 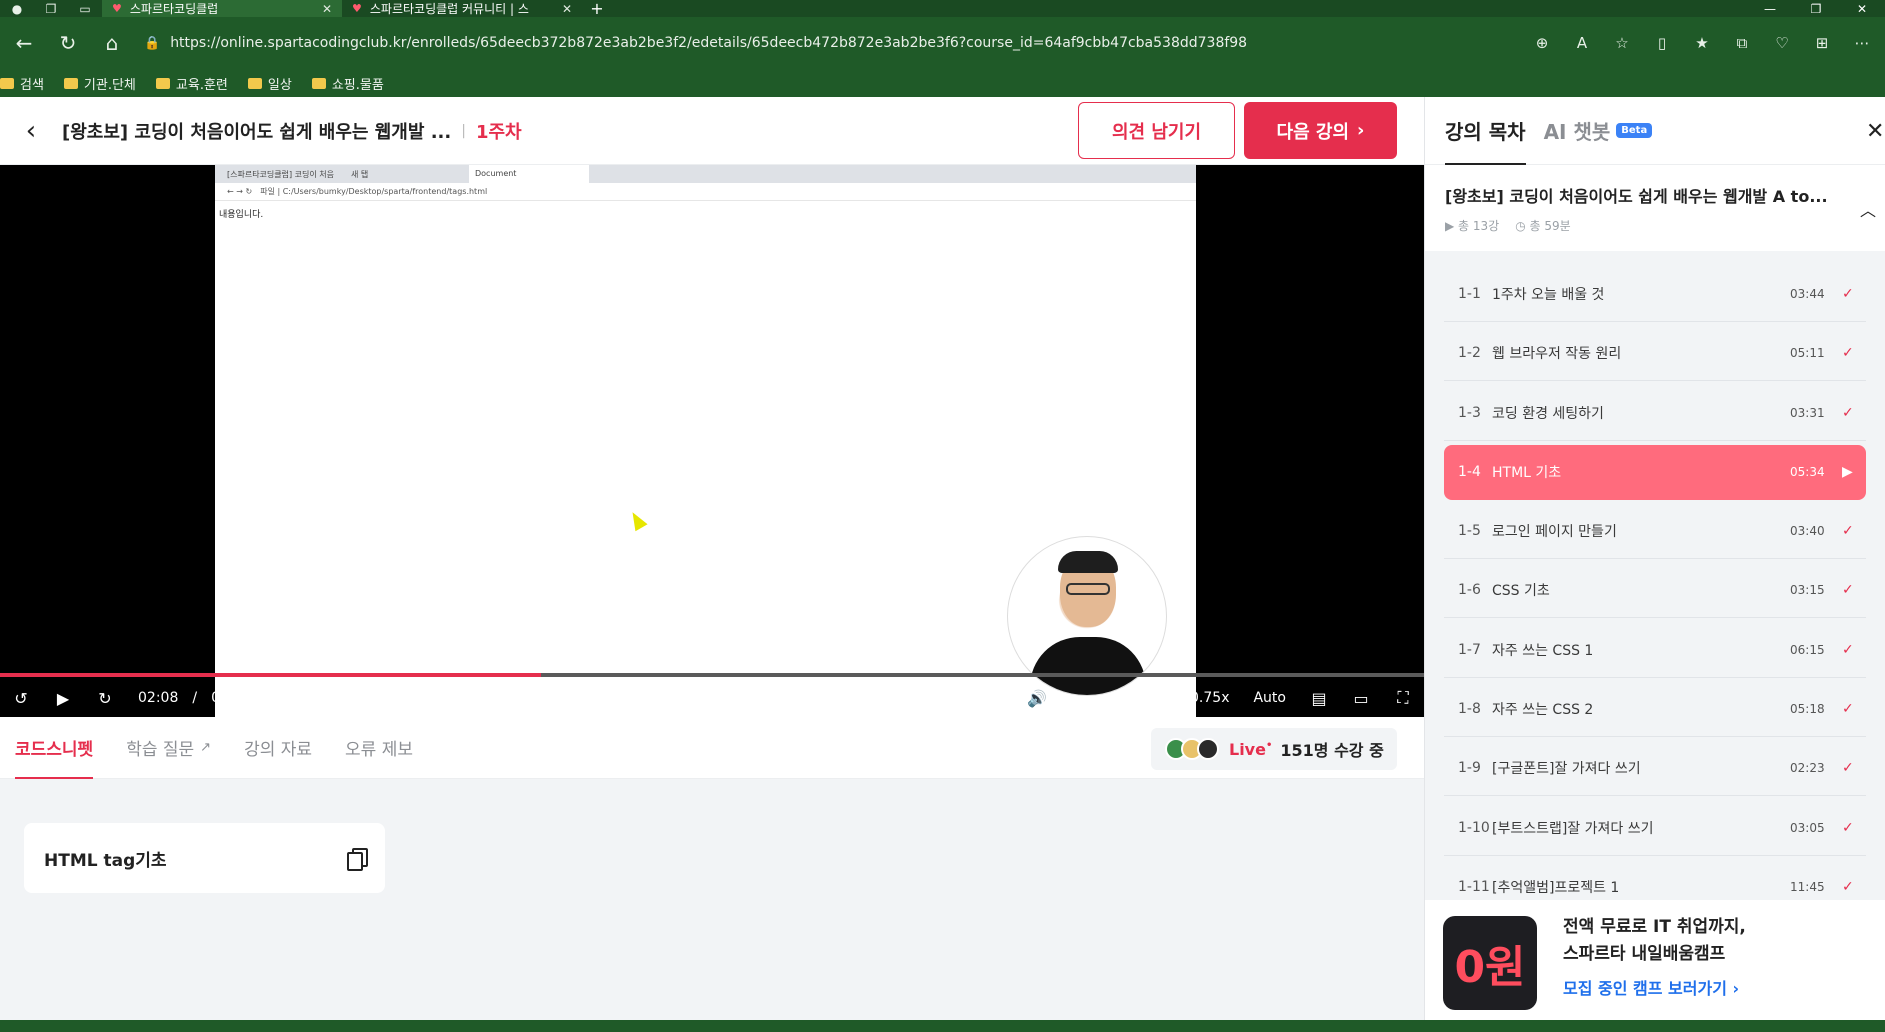 What do you see at coordinates (1088, 562) in the screenshot?
I see `webcam-hair` at bounding box center [1088, 562].